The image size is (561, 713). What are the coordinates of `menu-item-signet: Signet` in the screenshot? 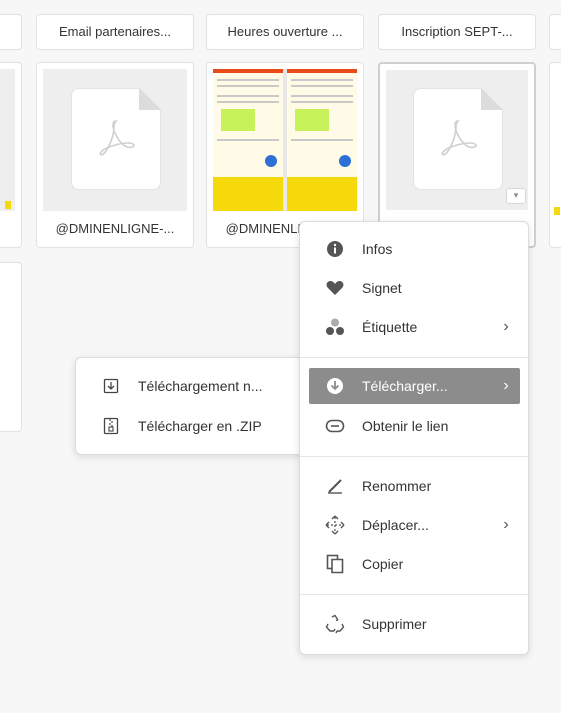 It's located at (414, 288).